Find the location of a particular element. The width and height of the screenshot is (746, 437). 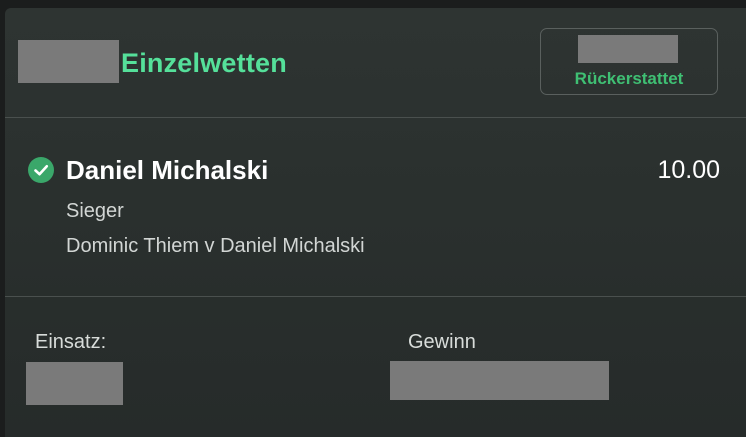

redacted-return-value is located at coordinates (499, 380).